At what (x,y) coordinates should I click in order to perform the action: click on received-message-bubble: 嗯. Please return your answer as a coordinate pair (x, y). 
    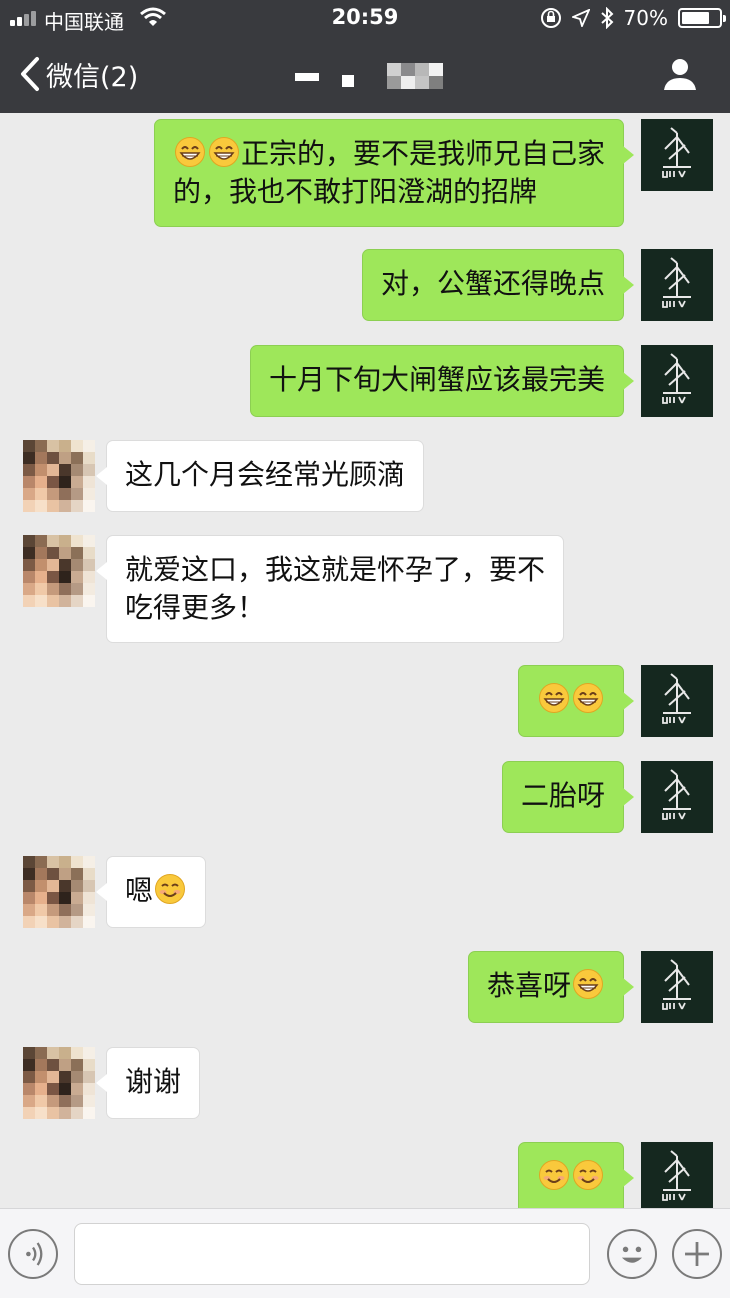
    Looking at the image, I should click on (151, 892).